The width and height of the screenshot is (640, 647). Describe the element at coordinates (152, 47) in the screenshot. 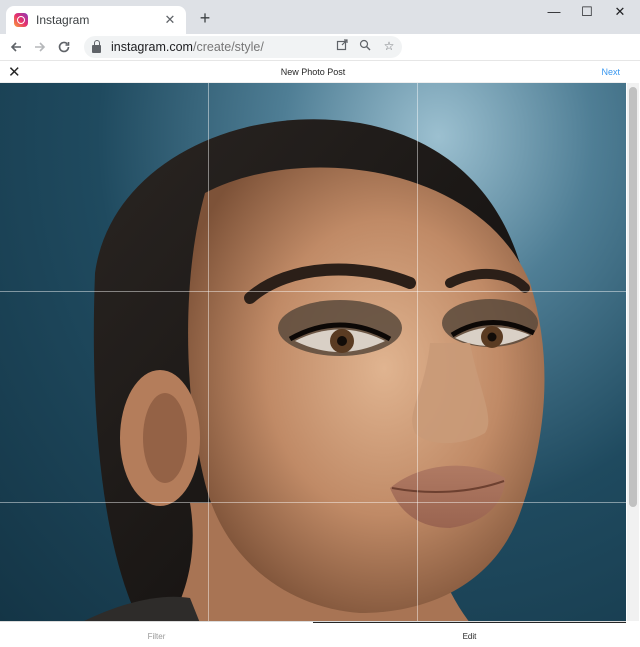

I see `url-host: instagram.com` at that location.